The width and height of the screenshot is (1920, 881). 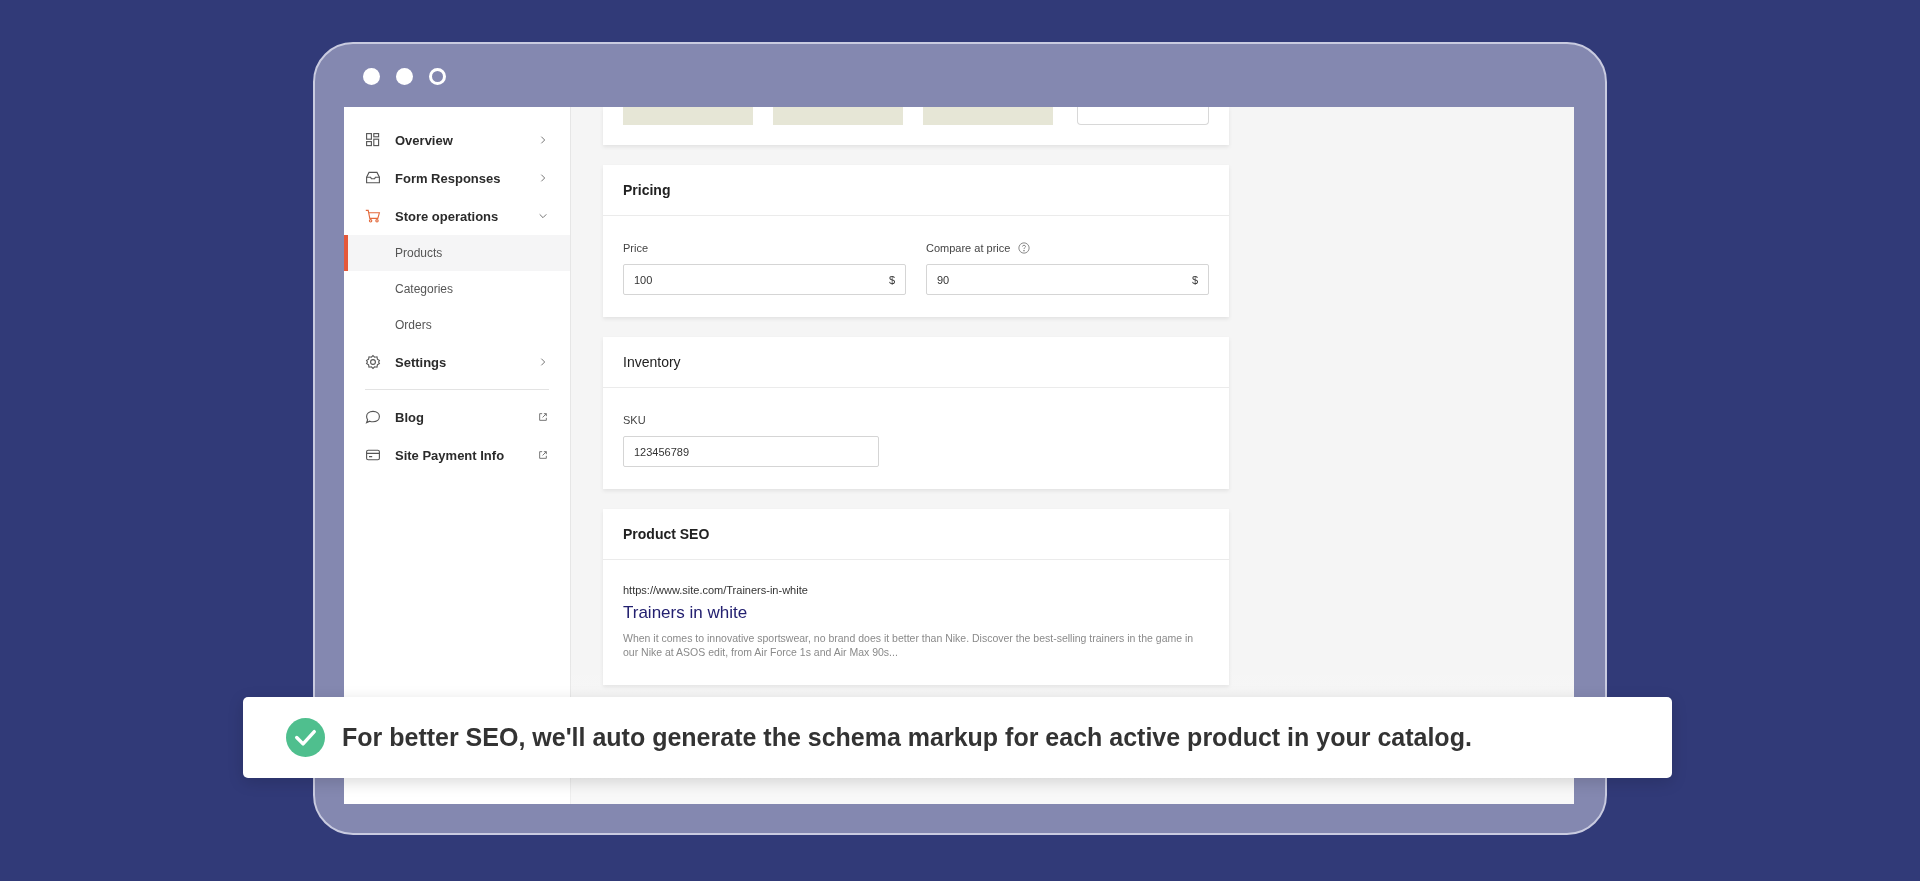 I want to click on price-field: 100 $, so click(x=764, y=279).